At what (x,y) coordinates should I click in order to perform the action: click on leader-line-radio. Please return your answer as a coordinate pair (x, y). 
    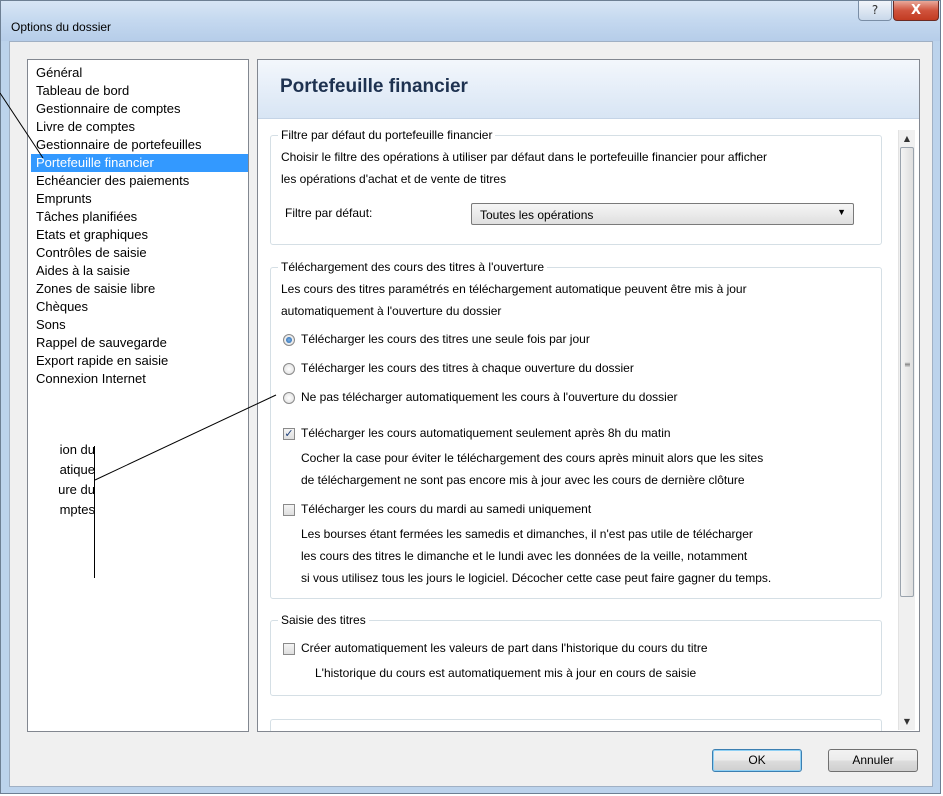
    Looking at the image, I should click on (185, 437).